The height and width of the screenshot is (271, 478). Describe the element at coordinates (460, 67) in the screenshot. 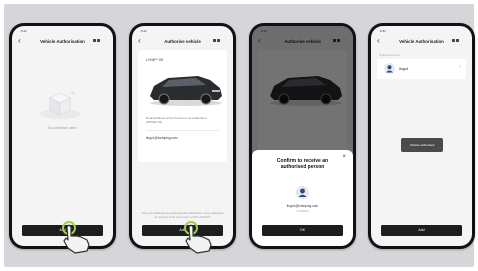

I see `chevron-right-icon: ›` at that location.